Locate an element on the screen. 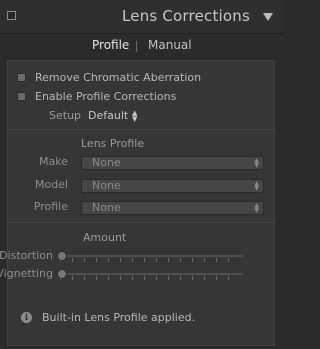  remove-chromatic-aberration-label: Remove Chromatic Aberration is located at coordinates (118, 77).